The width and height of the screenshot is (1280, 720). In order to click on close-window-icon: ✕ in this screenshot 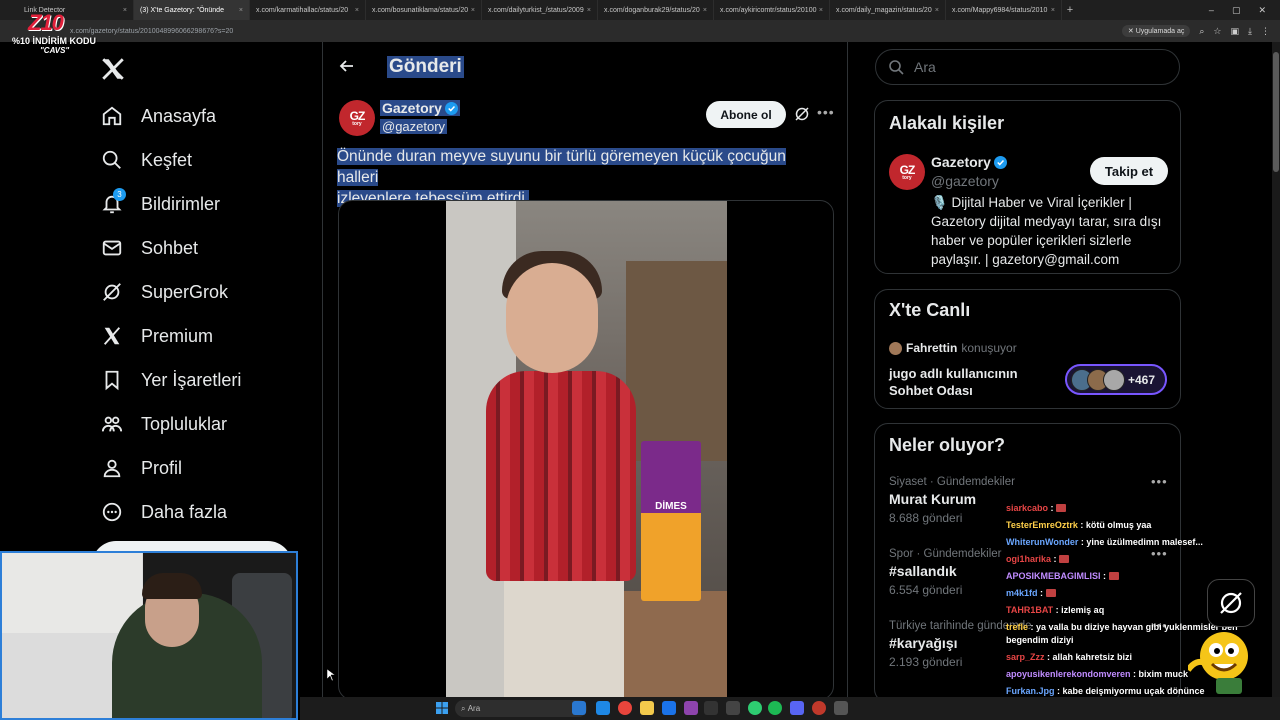, I will do `click(1262, 10)`.